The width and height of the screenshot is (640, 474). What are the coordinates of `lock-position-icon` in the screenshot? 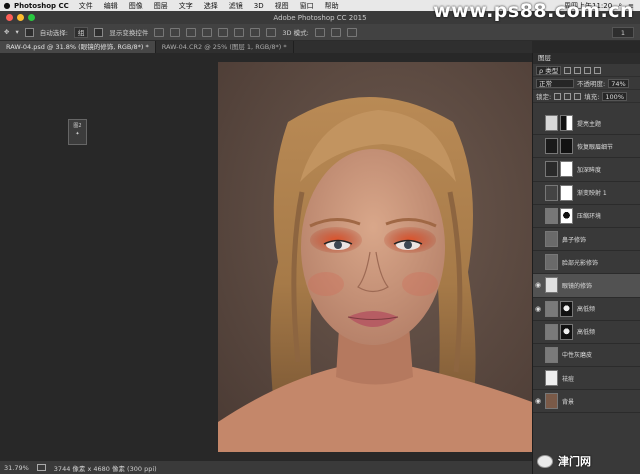 It's located at (568, 96).